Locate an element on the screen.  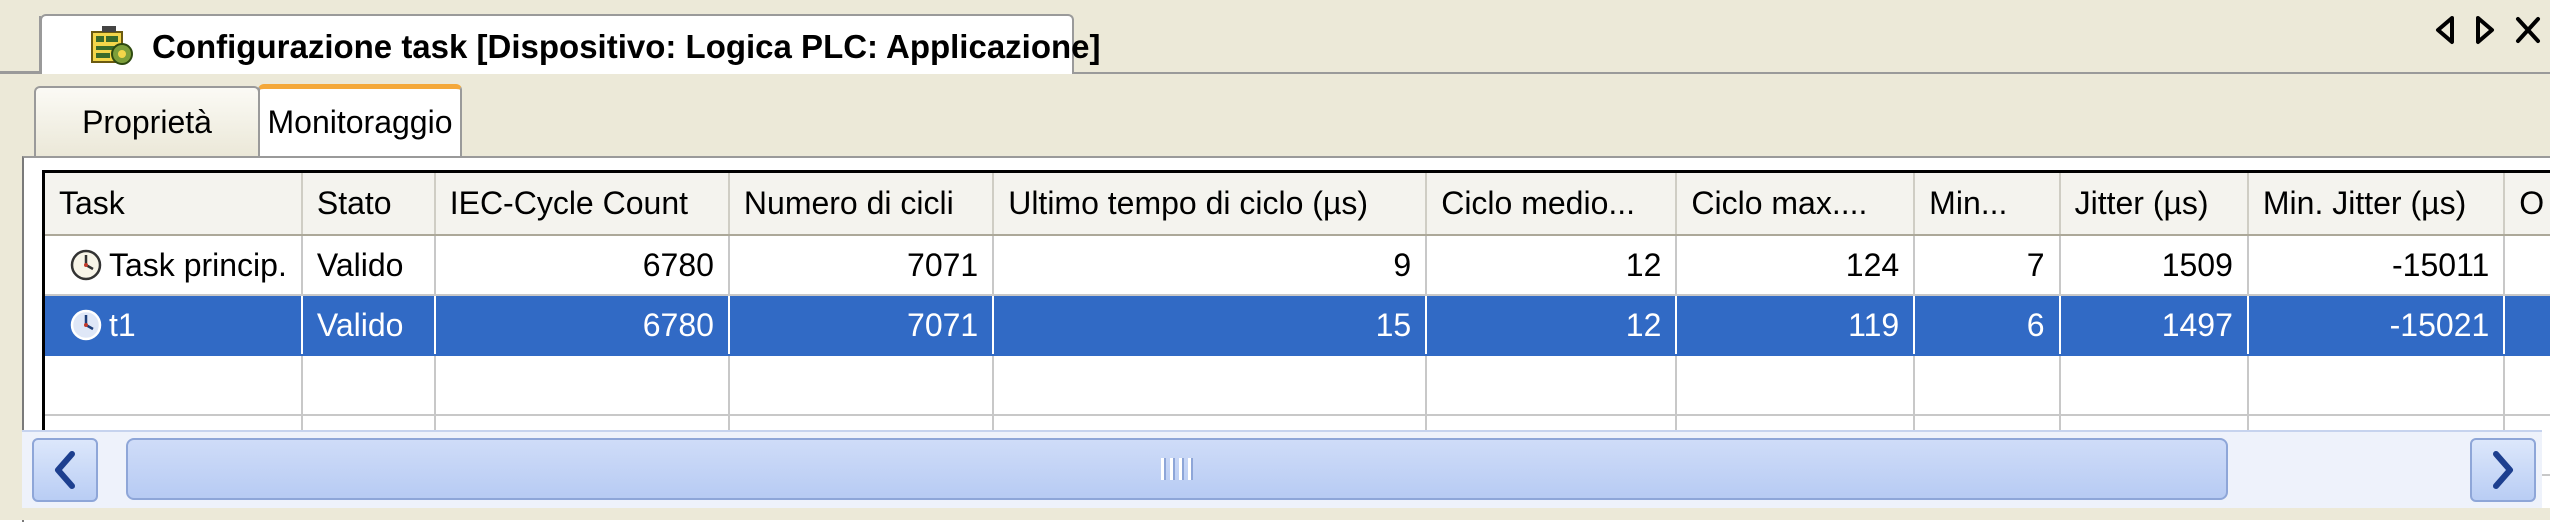
ultimo-tempo-cell: 15 is located at coordinates (1210, 325).